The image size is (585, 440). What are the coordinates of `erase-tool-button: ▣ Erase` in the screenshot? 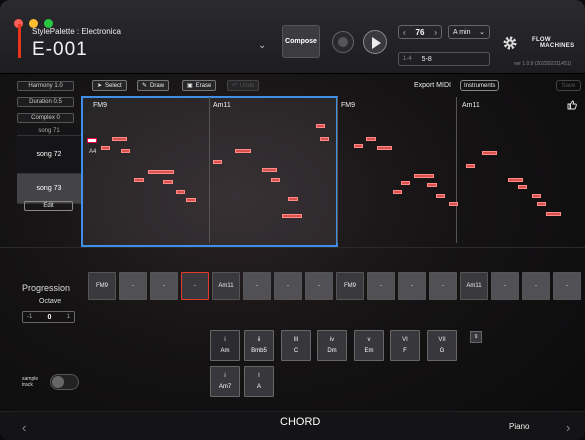 It's located at (199, 85).